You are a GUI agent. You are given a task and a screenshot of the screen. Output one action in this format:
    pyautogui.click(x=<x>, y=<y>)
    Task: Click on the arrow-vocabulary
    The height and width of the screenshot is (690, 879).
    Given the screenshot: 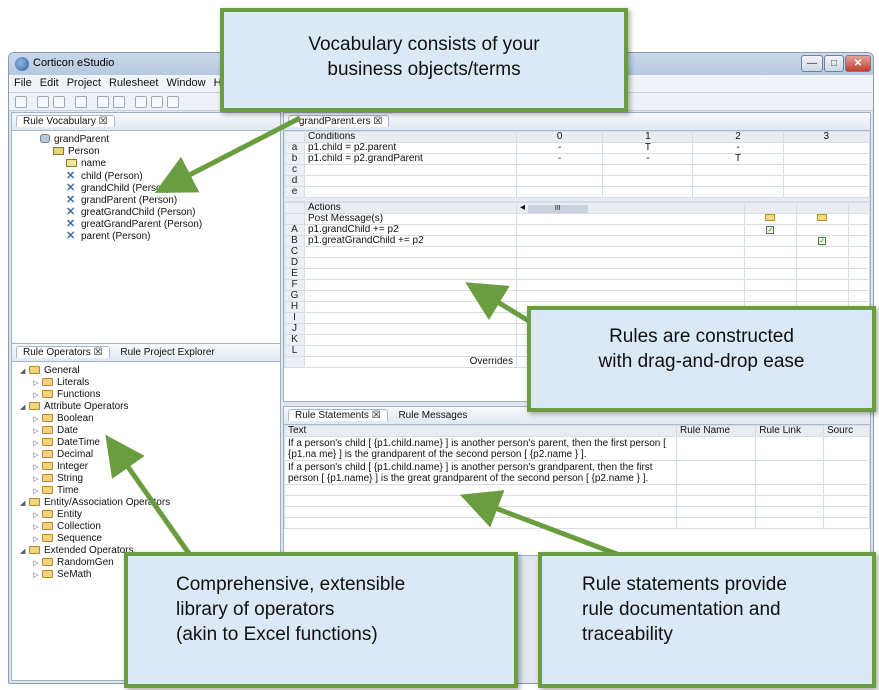 What is the action you would take?
    pyautogui.click(x=228, y=154)
    